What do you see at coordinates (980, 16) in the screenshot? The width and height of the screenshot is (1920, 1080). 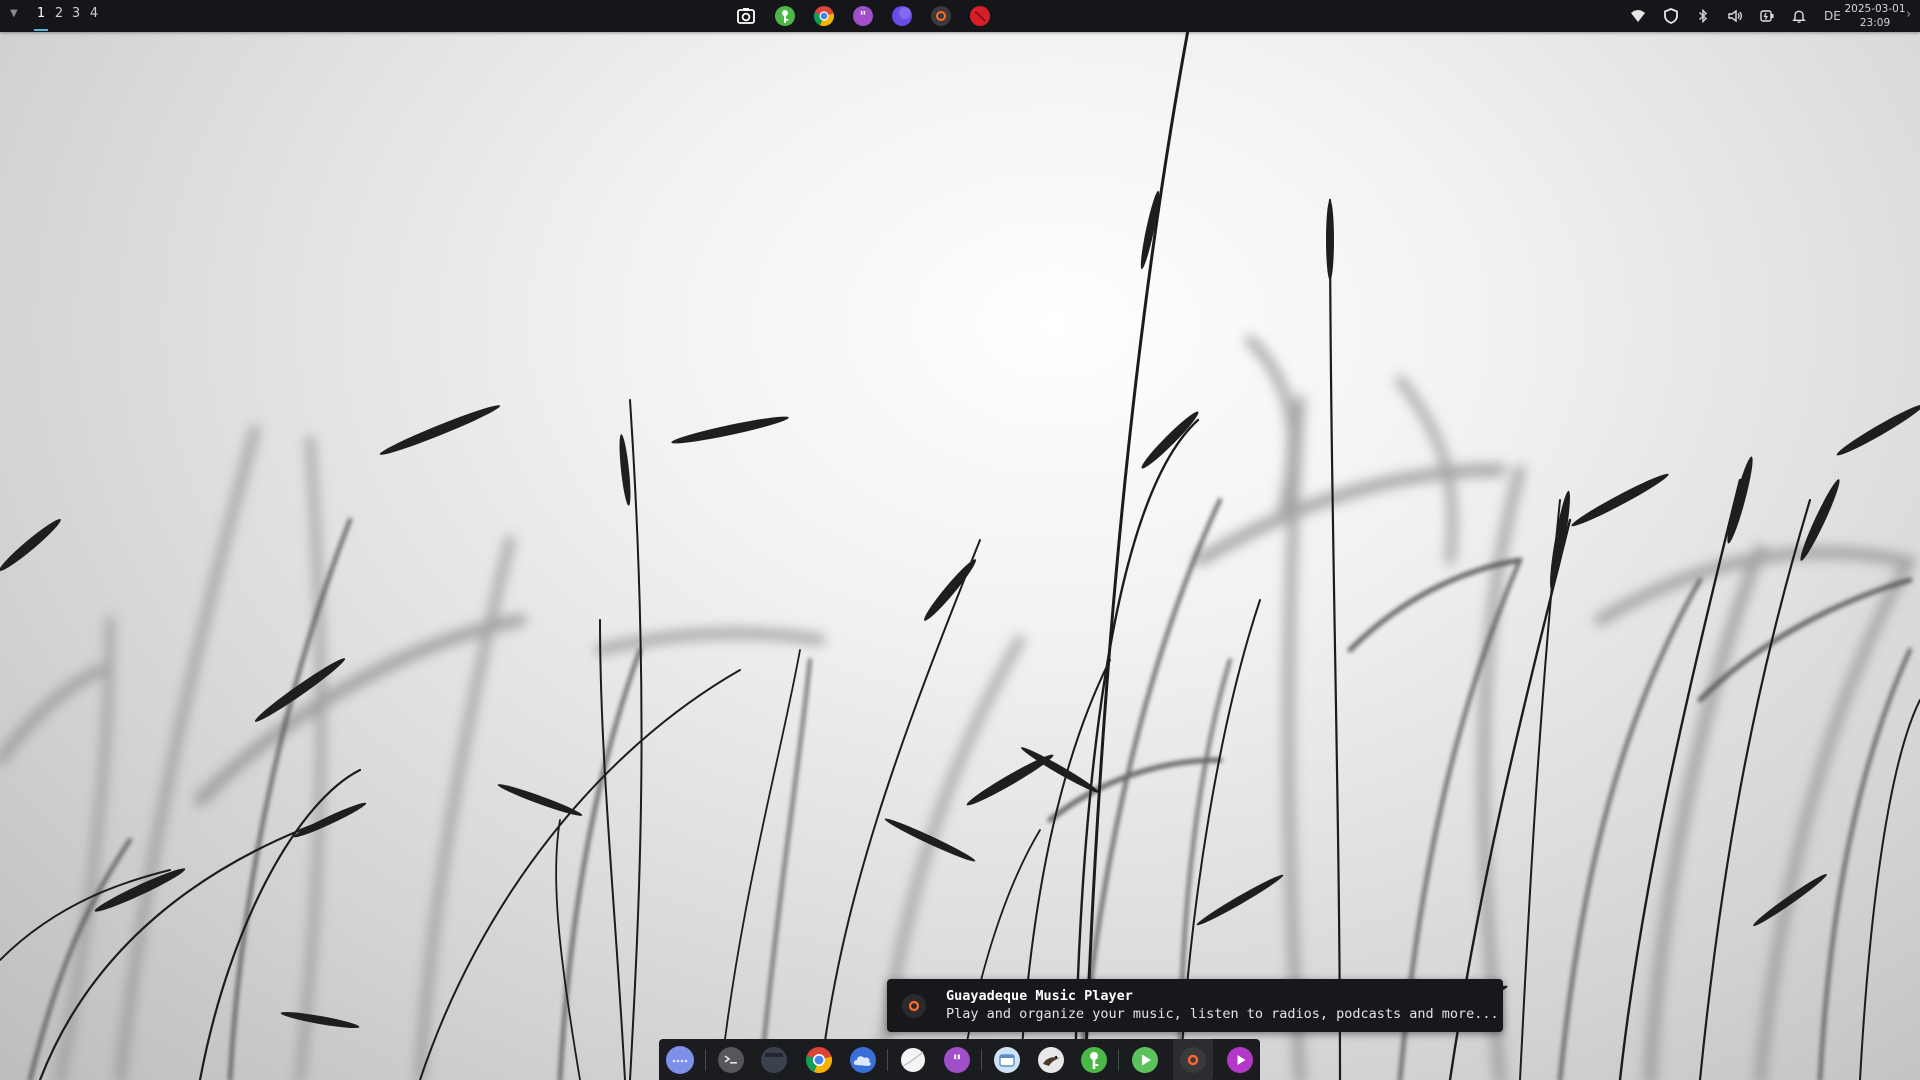 I see `red-circle-icon` at bounding box center [980, 16].